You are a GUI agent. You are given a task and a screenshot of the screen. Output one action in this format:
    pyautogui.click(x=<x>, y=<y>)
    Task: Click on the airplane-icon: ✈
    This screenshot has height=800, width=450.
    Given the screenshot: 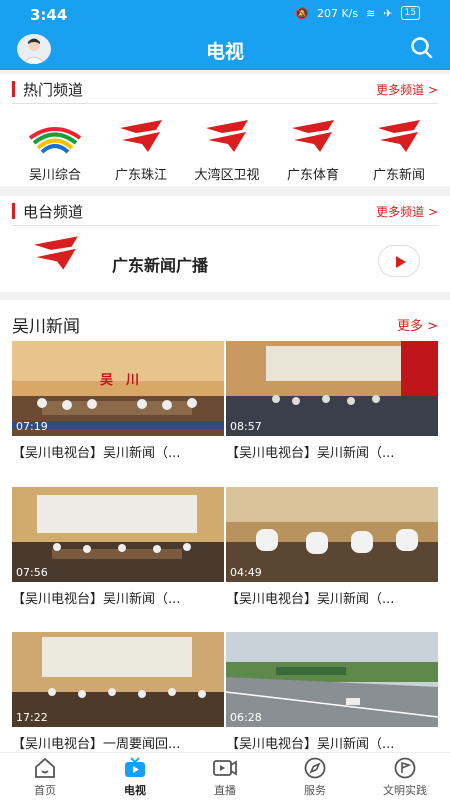 What is the action you would take?
    pyautogui.click(x=388, y=13)
    